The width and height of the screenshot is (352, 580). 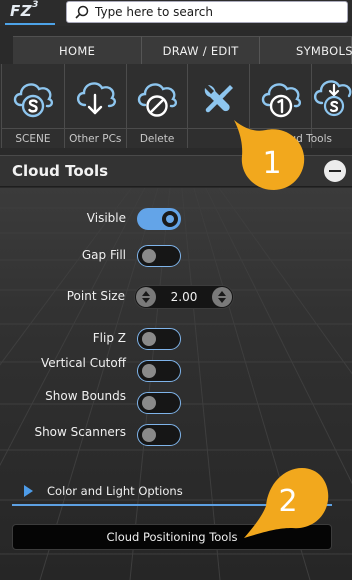 What do you see at coordinates (157, 138) in the screenshot?
I see `delete-button-label: Delete` at bounding box center [157, 138].